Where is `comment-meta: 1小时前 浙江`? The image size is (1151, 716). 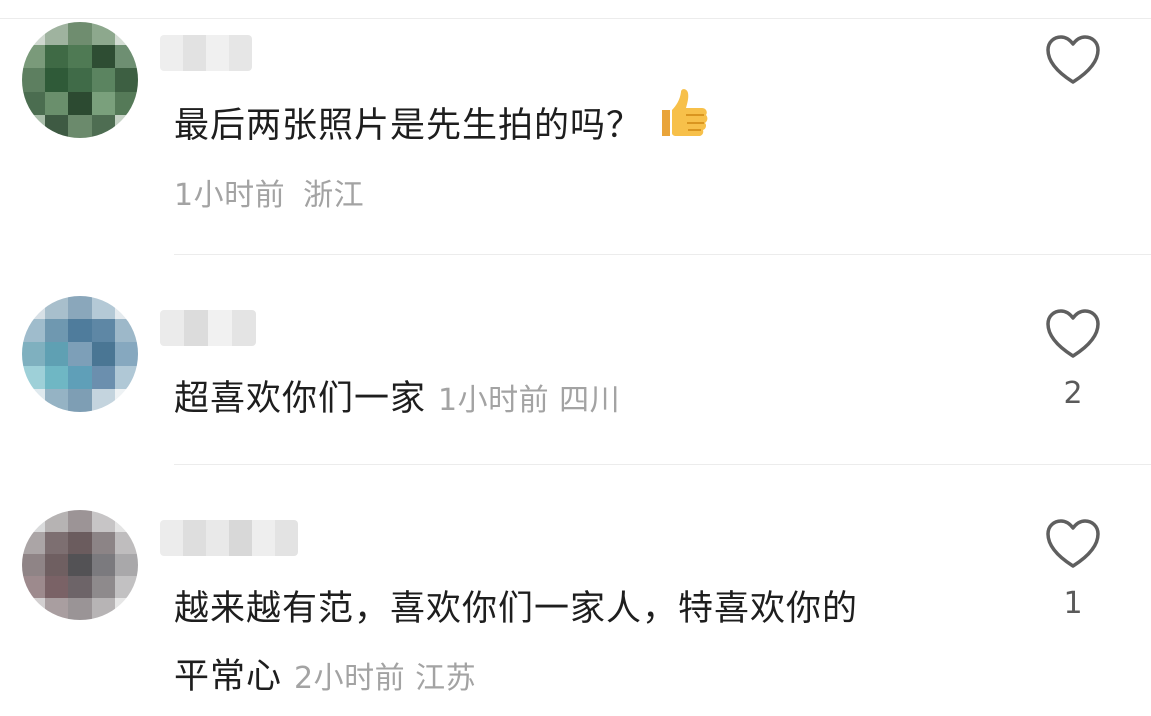 comment-meta: 1小时前 浙江 is located at coordinates (269, 192).